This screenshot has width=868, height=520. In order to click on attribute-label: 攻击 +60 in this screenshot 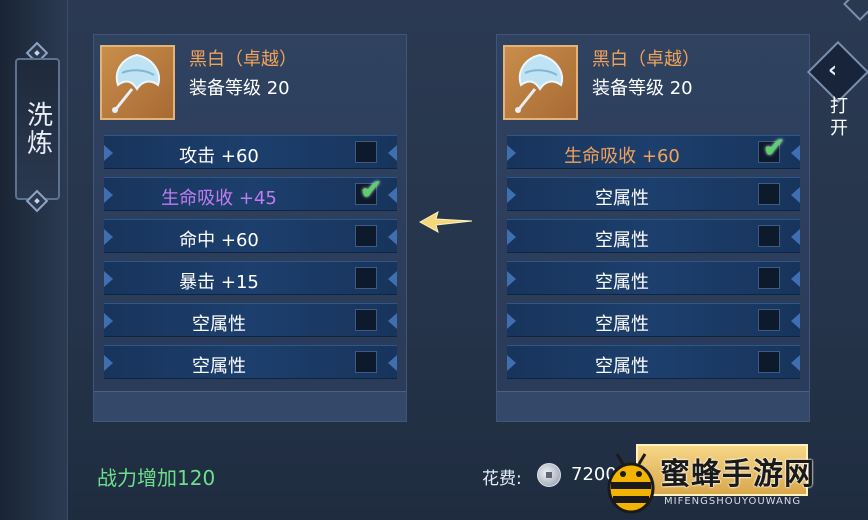, I will do `click(219, 156)`.